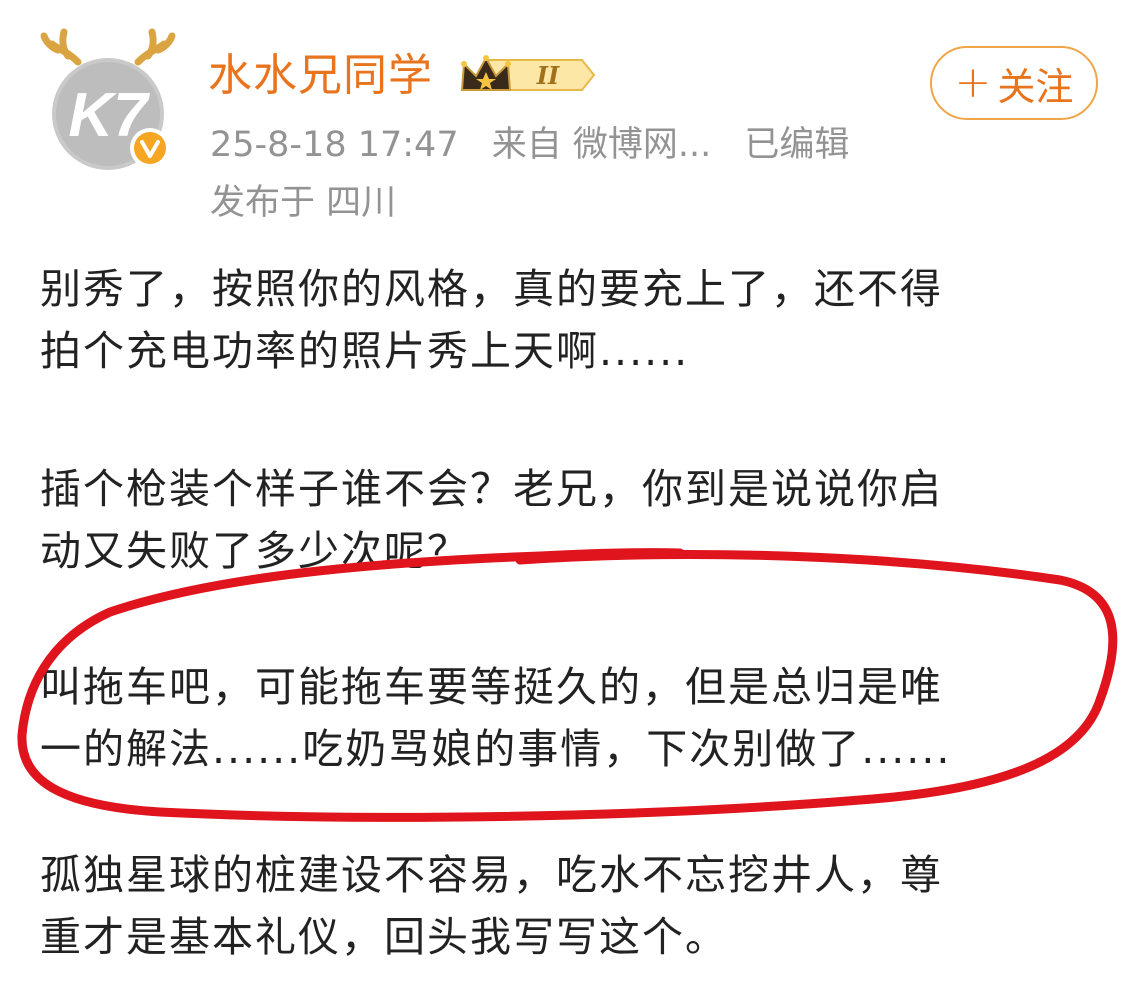 Image resolution: width=1139 pixels, height=986 pixels. Describe the element at coordinates (491, 875) in the screenshot. I see `paragraph-line: 孤独星球的桩建设不容易，吃水不忘挖井人，尊` at that location.